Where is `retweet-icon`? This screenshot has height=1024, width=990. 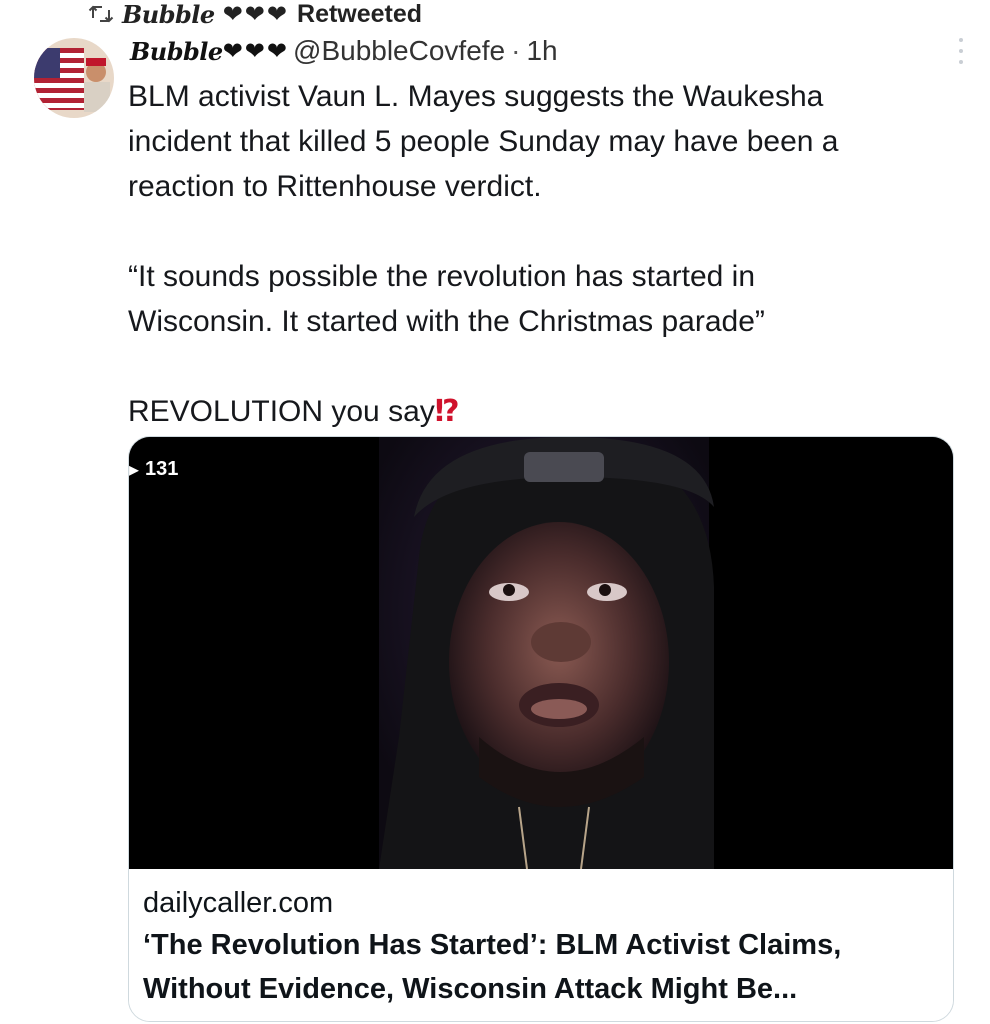 retweet-icon is located at coordinates (101, 14).